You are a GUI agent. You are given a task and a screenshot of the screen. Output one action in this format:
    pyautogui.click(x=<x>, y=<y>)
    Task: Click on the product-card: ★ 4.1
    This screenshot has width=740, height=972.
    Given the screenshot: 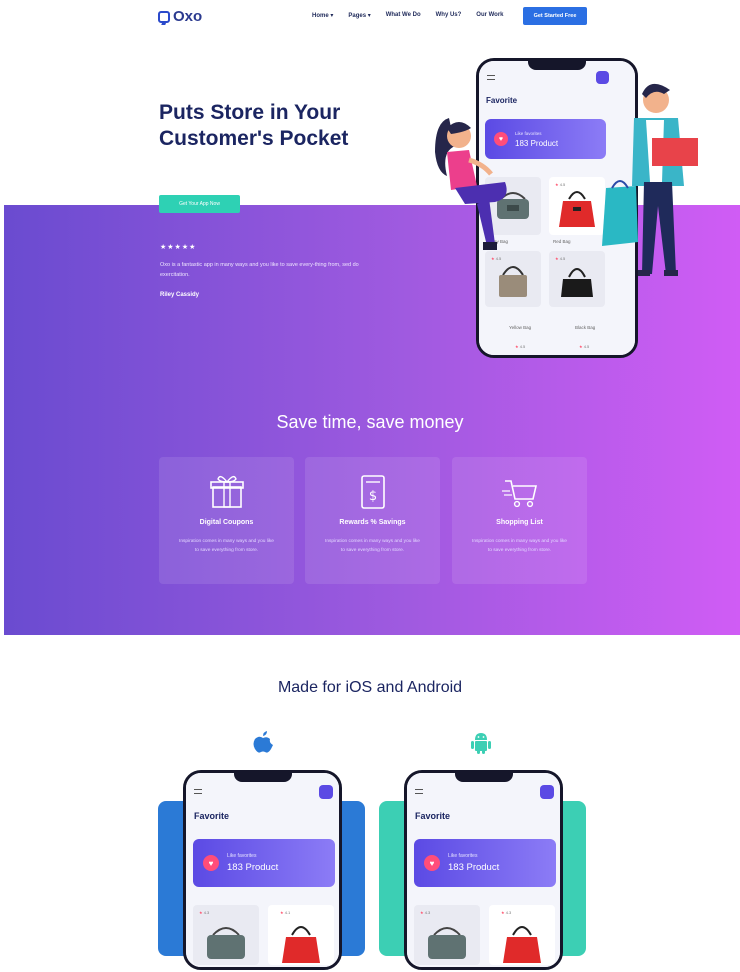 What is the action you would take?
    pyautogui.click(x=301, y=935)
    